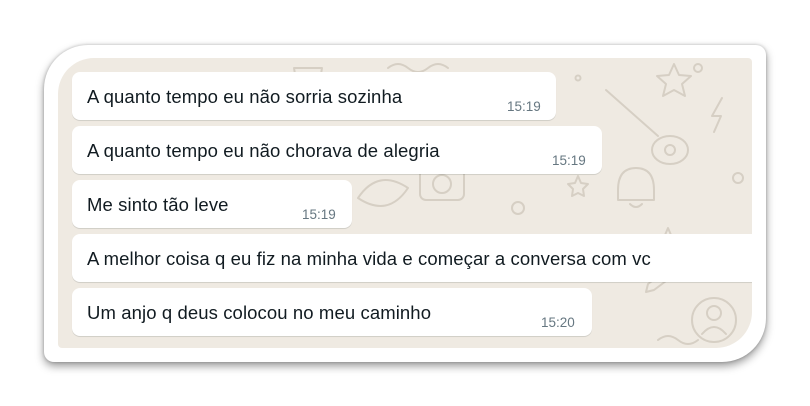 The image size is (810, 406). I want to click on avatar-doodle-icon, so click(714, 320).